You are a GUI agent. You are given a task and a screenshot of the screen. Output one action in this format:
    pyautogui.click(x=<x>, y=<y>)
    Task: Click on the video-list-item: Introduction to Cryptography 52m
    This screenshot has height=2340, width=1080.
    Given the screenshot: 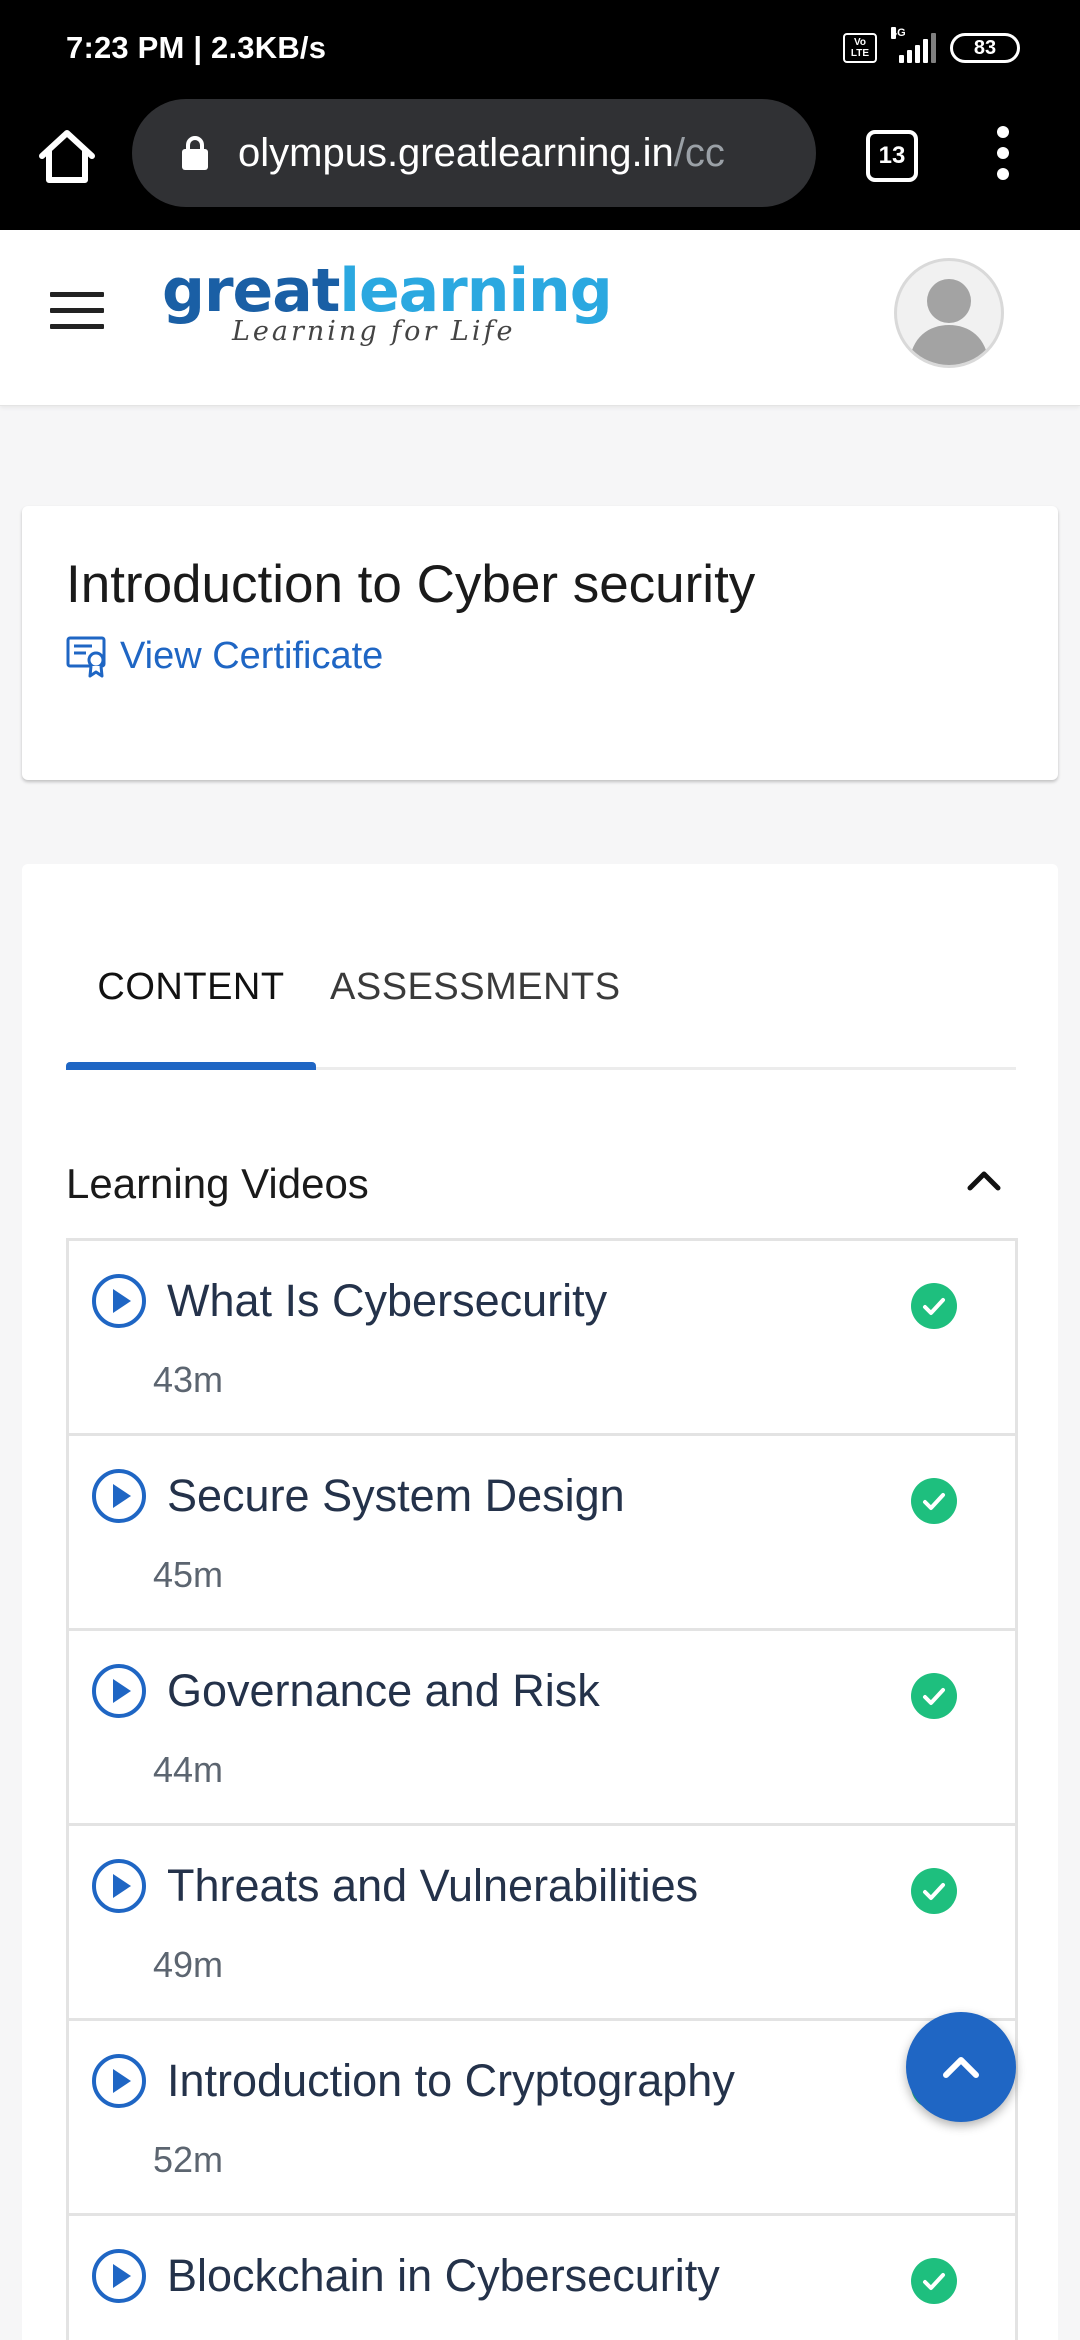 What is the action you would take?
    pyautogui.click(x=542, y=2118)
    